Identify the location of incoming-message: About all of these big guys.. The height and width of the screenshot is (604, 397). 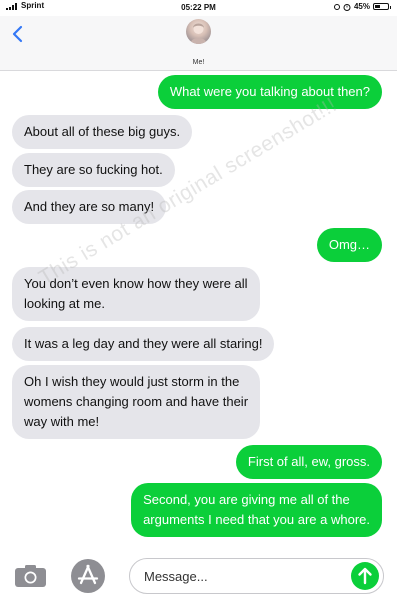
(102, 132).